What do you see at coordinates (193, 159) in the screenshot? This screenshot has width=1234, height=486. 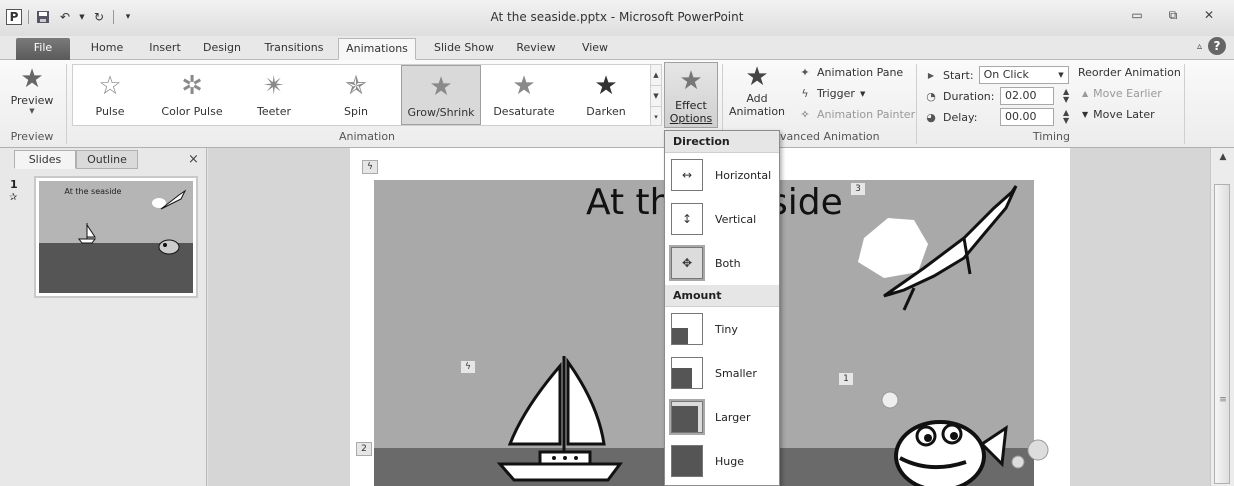 I see `pane-close-icon: ×` at bounding box center [193, 159].